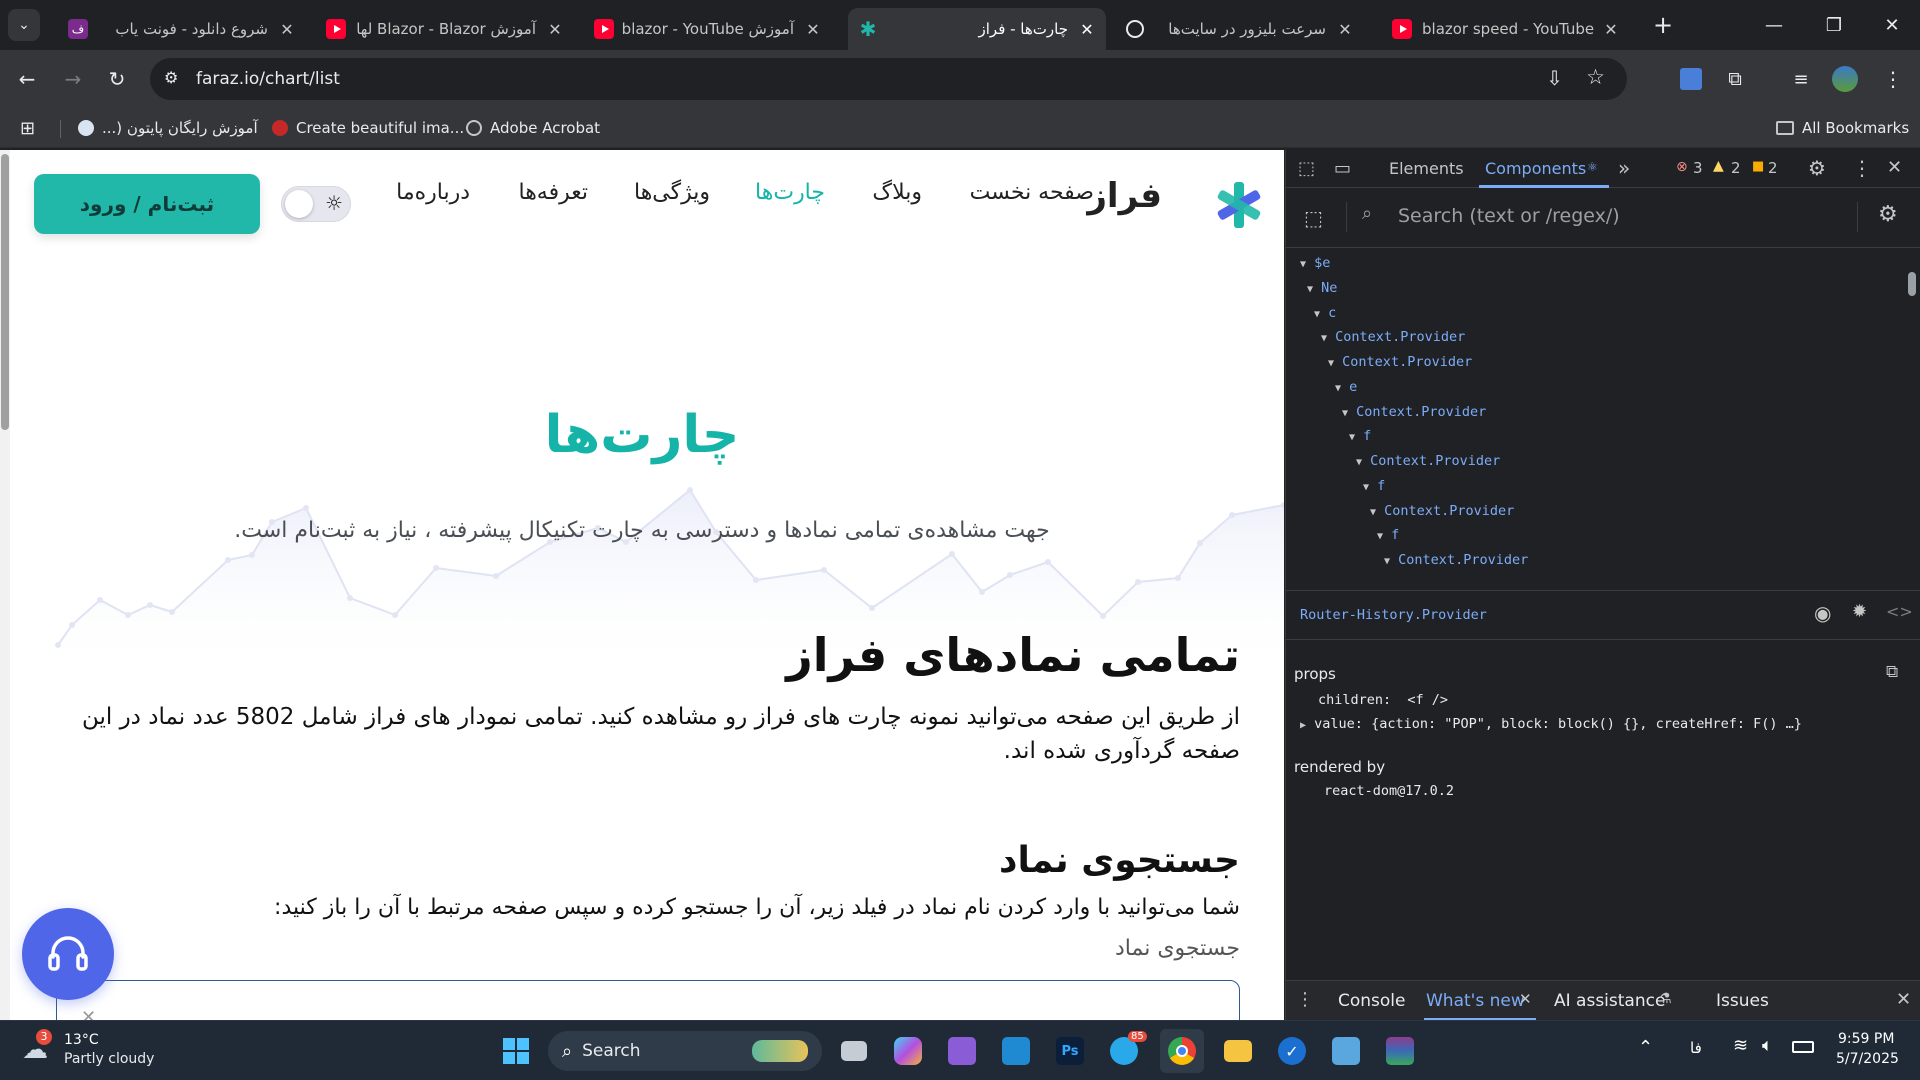 Image resolution: width=1920 pixels, height=1080 pixels. What do you see at coordinates (1767, 1045) in the screenshot?
I see `volume-icon: 🔈︎` at bounding box center [1767, 1045].